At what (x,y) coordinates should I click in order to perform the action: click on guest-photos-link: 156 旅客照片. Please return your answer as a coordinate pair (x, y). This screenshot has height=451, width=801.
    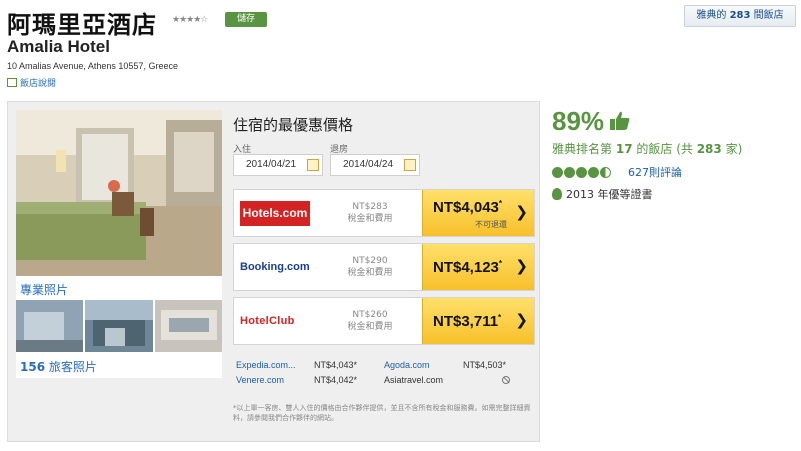
    Looking at the image, I should click on (119, 365).